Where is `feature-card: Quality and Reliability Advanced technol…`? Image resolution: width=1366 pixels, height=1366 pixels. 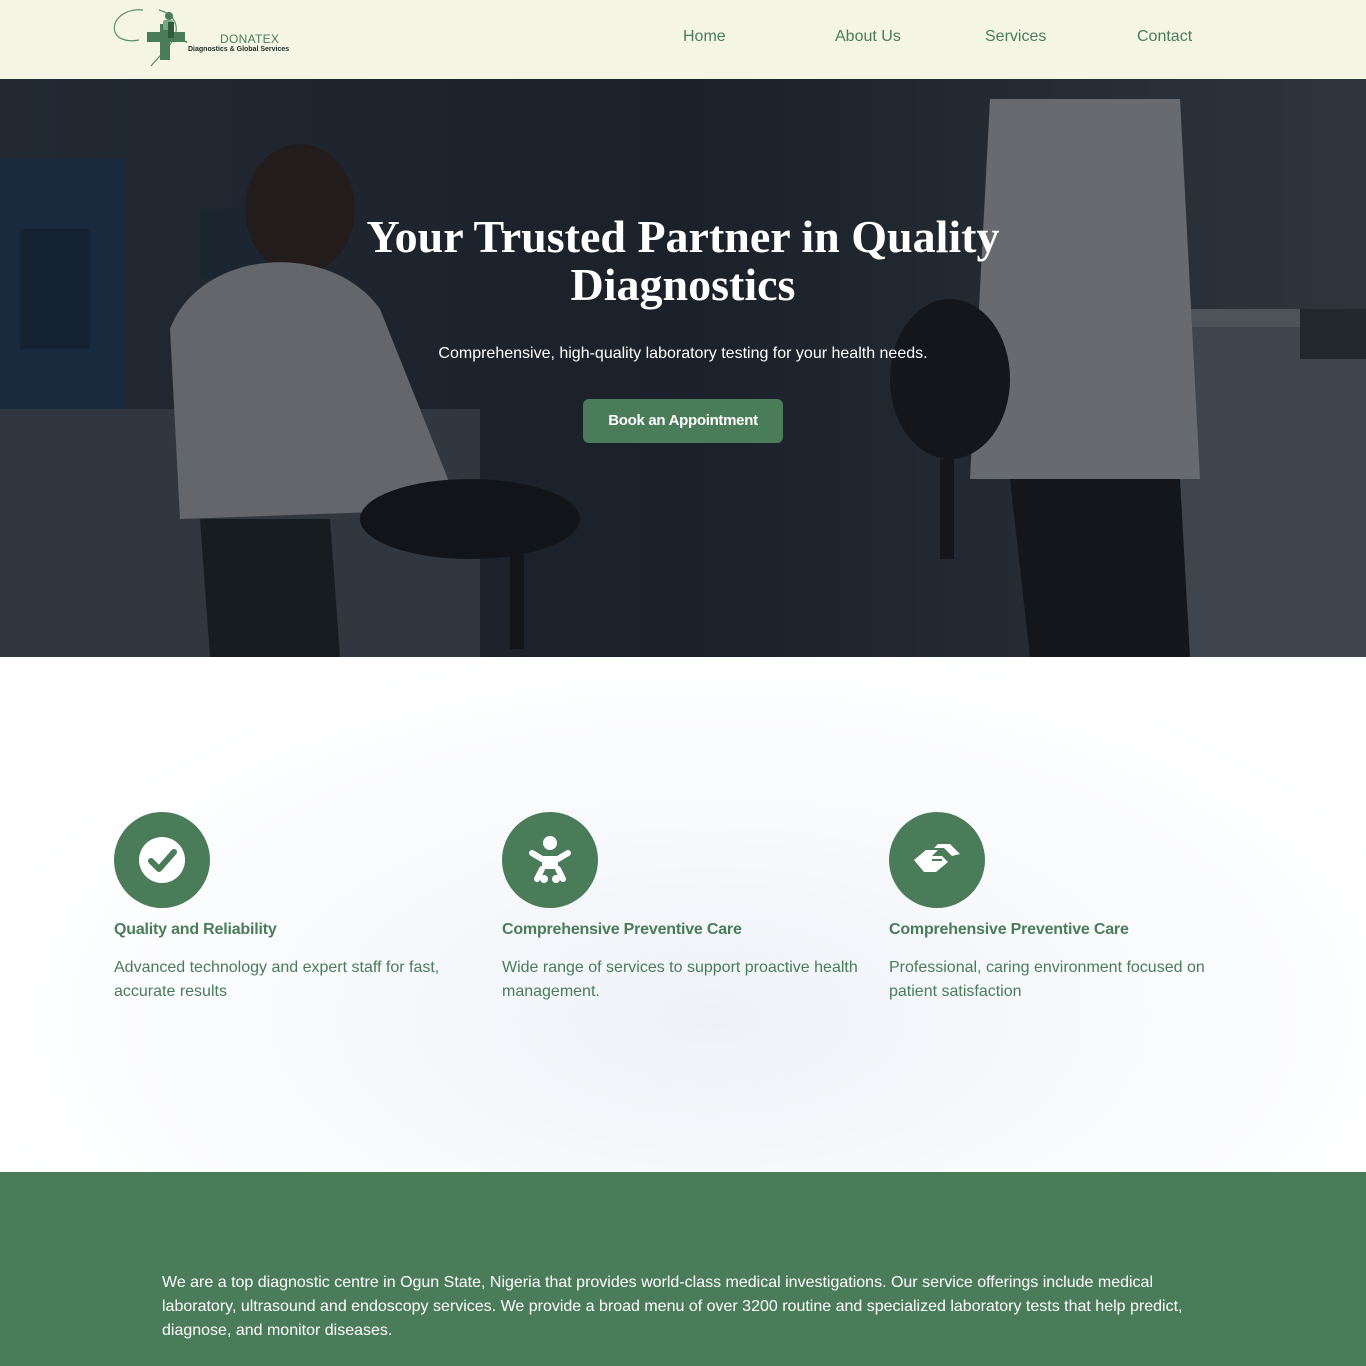
feature-card: Quality and Reliability Advanced technol… is located at coordinates (294, 908).